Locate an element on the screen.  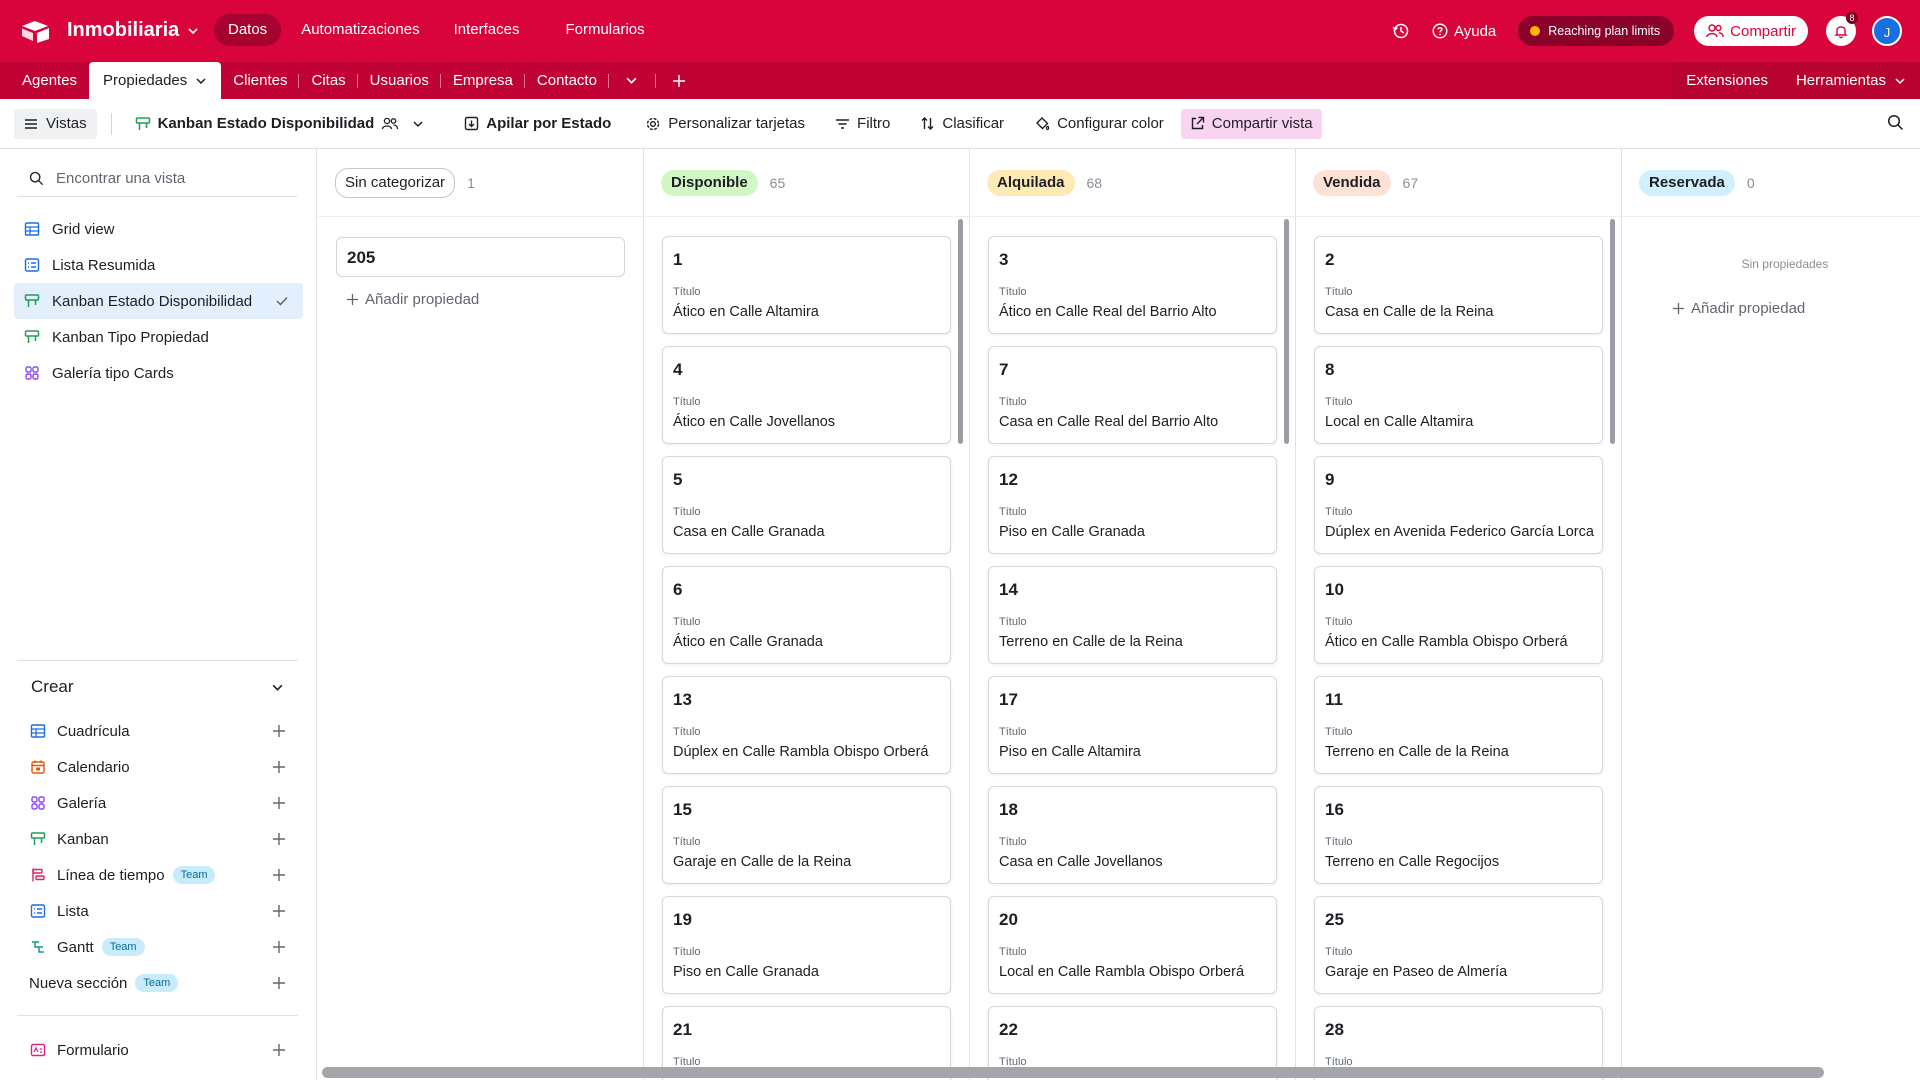
views-toggle-button: Vistas is located at coordinates (55, 123).